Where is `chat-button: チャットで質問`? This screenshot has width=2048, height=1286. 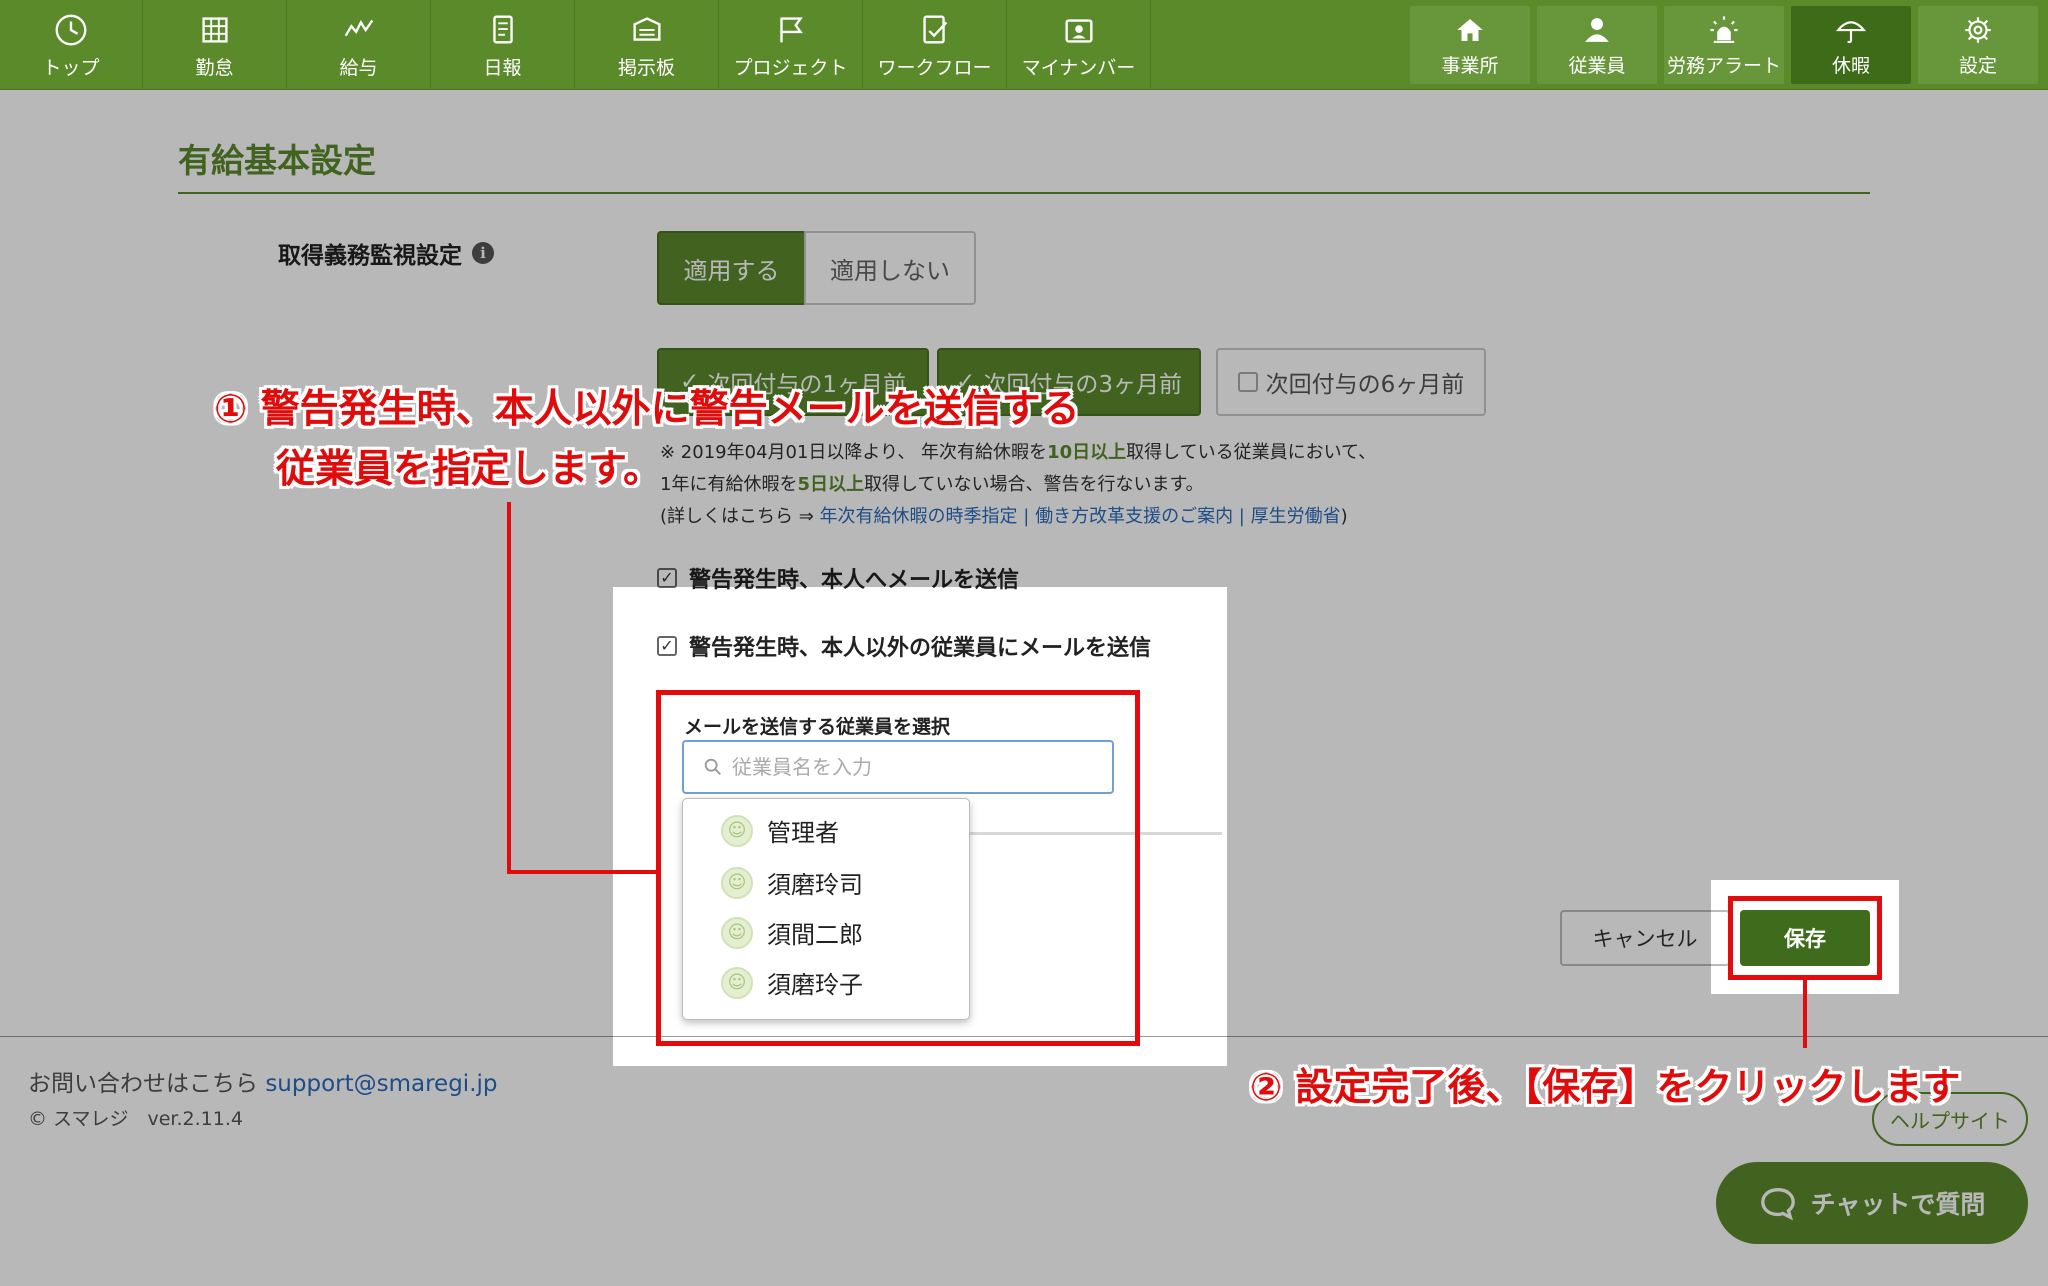
chat-button: チャットで質問 is located at coordinates (1872, 1203).